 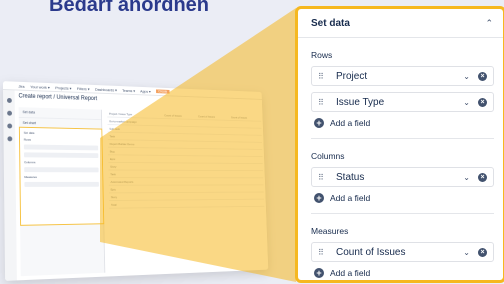 I want to click on app-brand: Jira, so click(x=21, y=85).